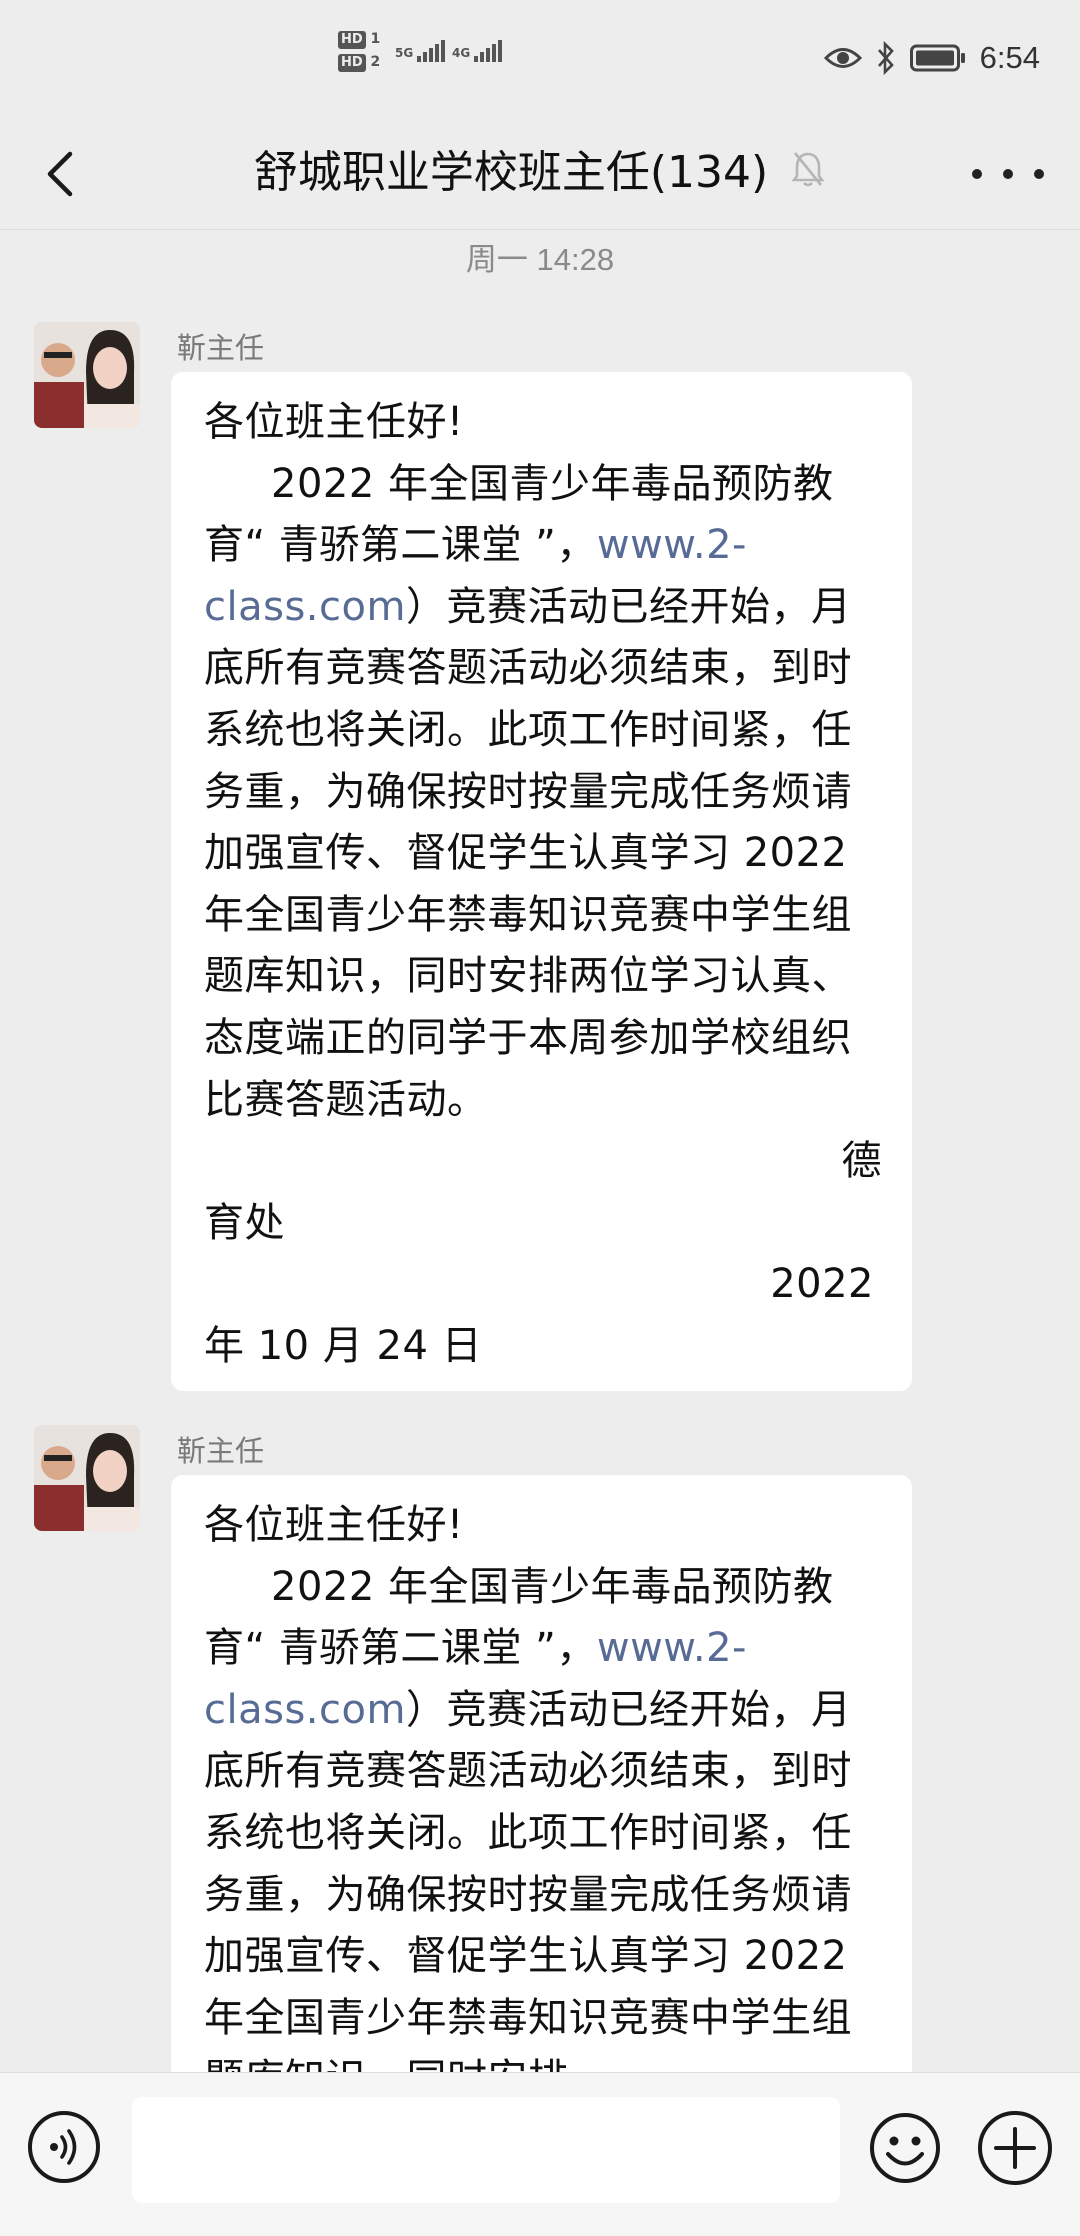 The height and width of the screenshot is (2236, 1080). I want to click on clock: 6:54, so click(1009, 57).